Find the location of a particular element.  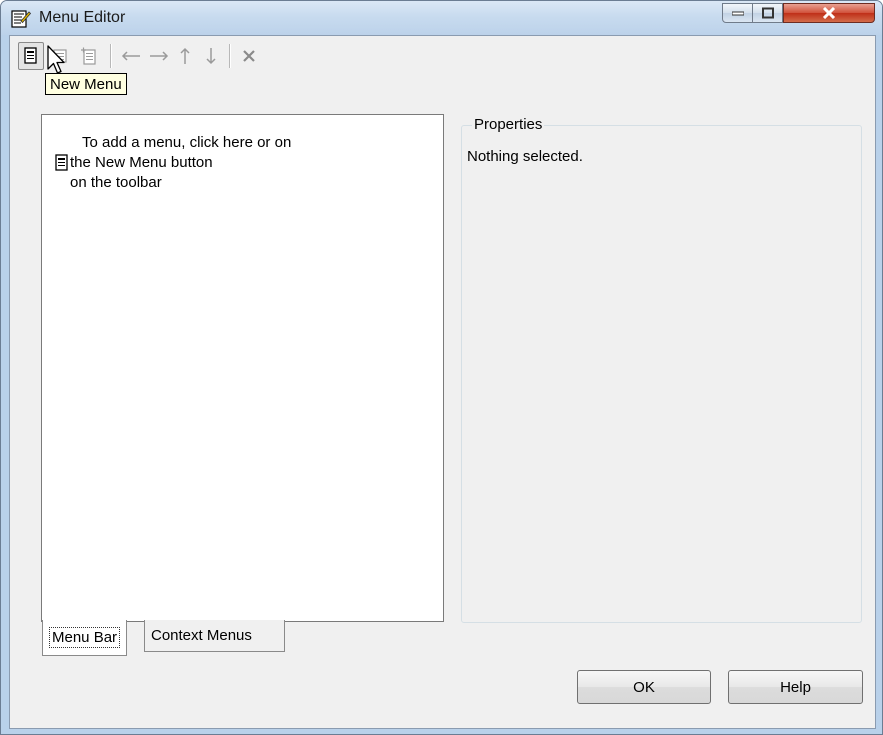

arrow-up-icon is located at coordinates (185, 55).